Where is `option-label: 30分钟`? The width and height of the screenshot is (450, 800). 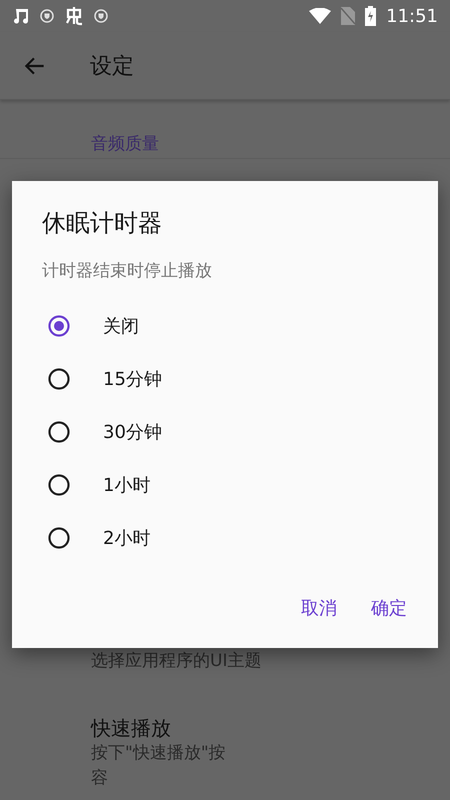
option-label: 30分钟 is located at coordinates (132, 432).